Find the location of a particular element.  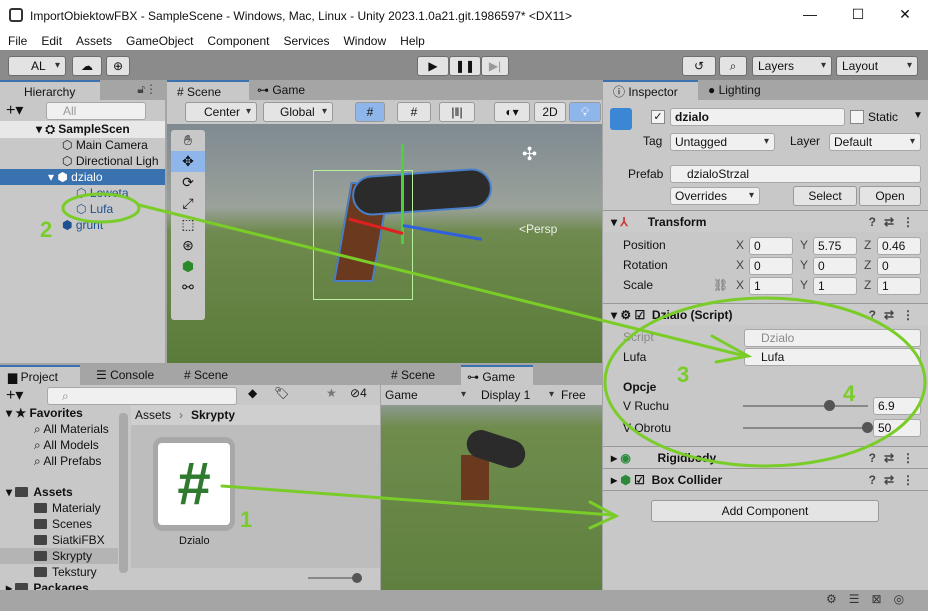

annotation-4: 4 is located at coordinates (849, 393).